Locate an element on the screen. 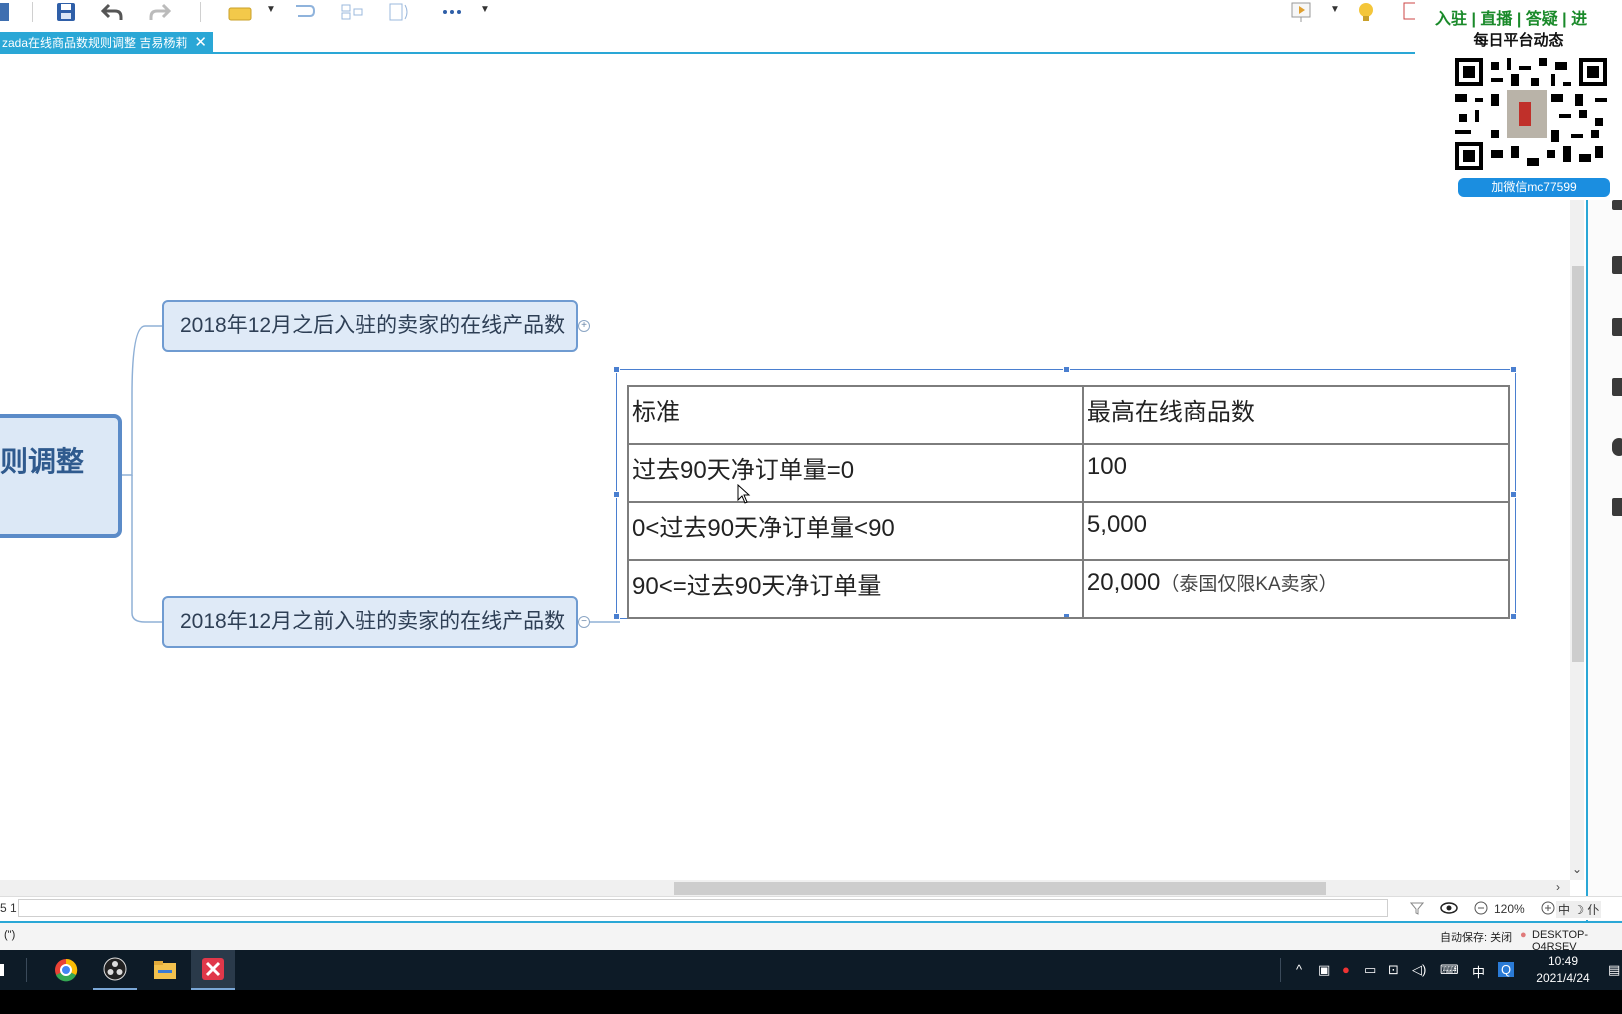 Image resolution: width=1622 pixels, height=1014 pixels. screen-letterbox is located at coordinates (811, 1002).